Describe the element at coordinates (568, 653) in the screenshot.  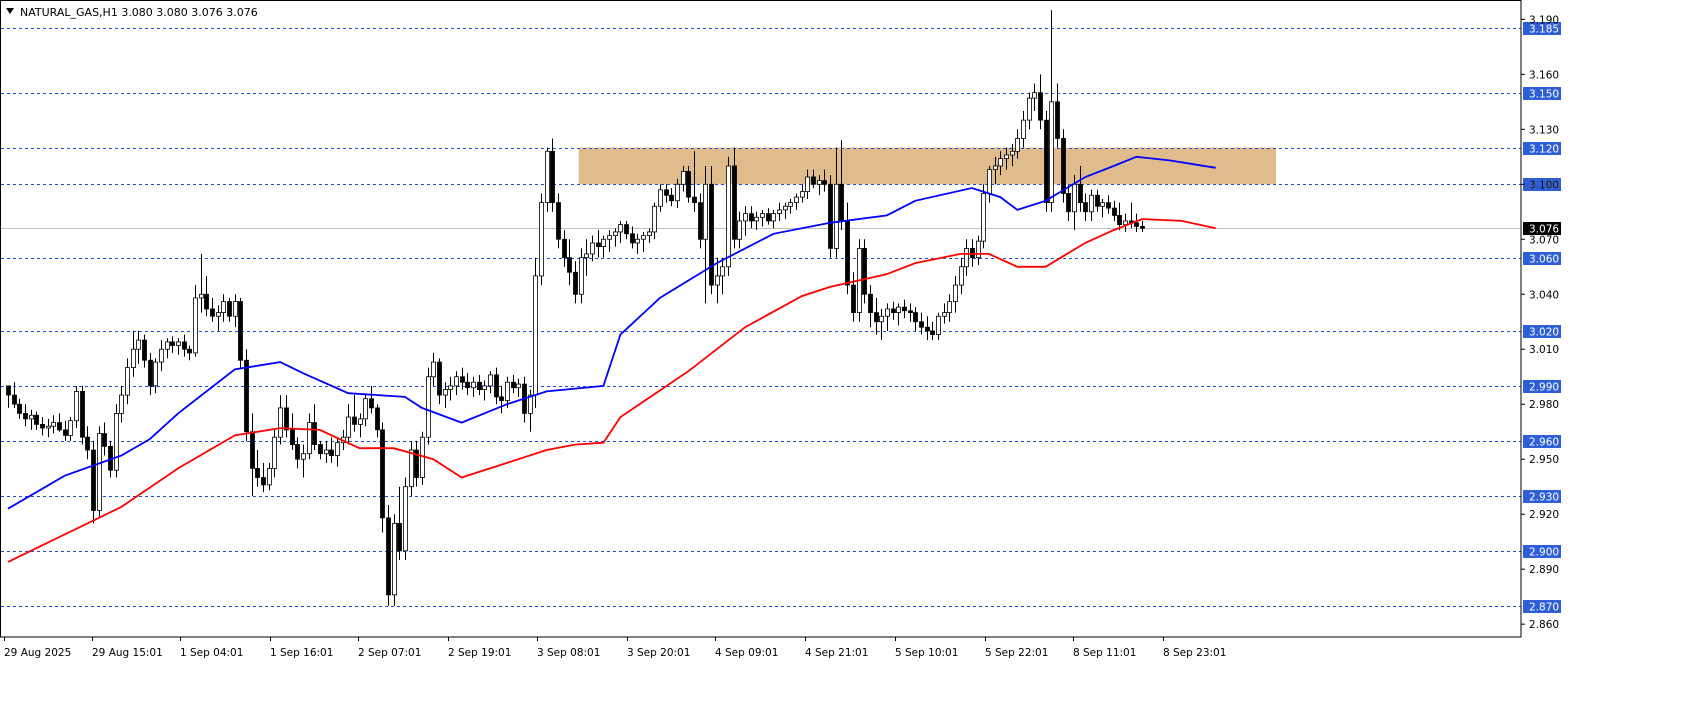
I see `x-tick-label: 3 Sep 08:01` at that location.